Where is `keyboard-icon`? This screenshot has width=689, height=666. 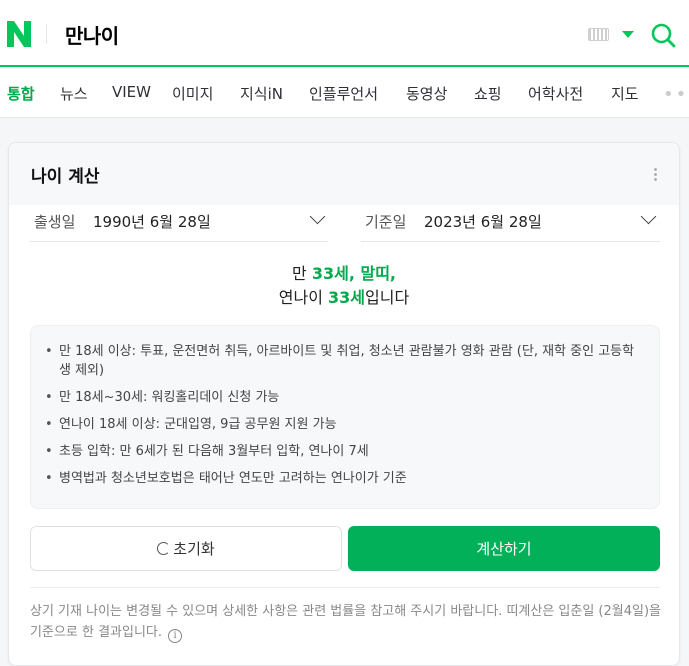
keyboard-icon is located at coordinates (598, 34).